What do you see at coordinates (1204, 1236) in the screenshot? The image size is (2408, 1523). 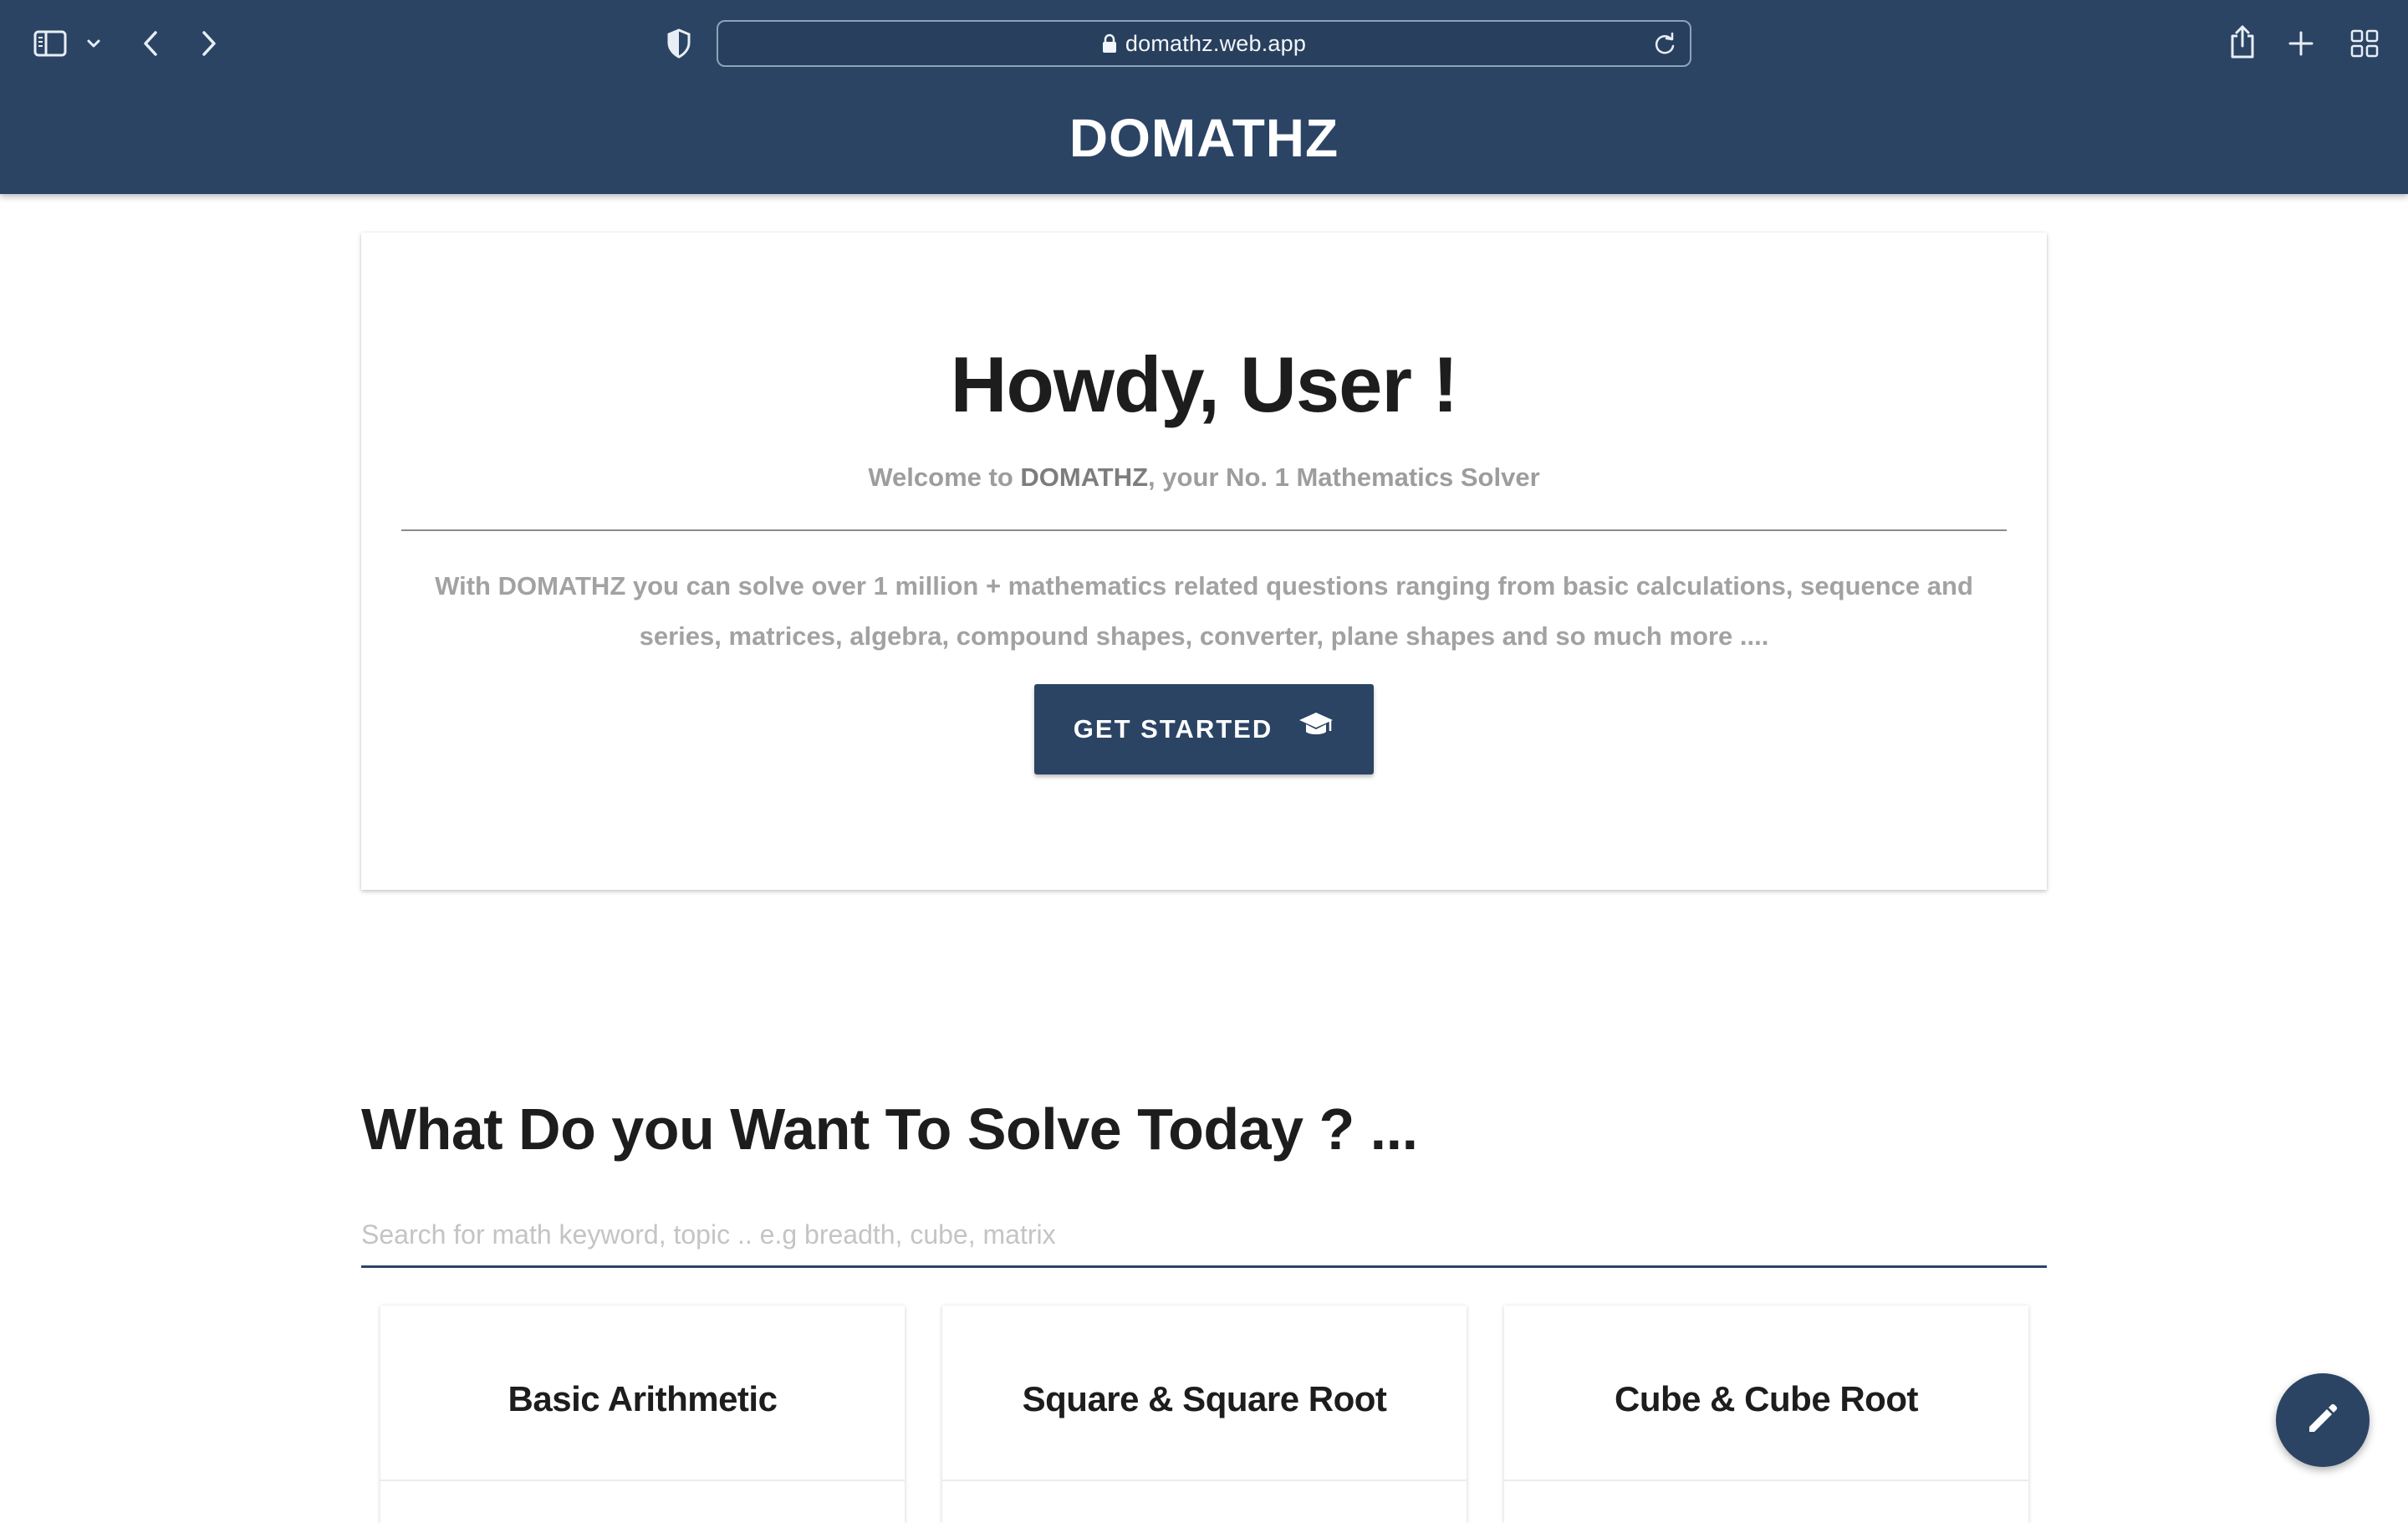 I see `search-input` at bounding box center [1204, 1236].